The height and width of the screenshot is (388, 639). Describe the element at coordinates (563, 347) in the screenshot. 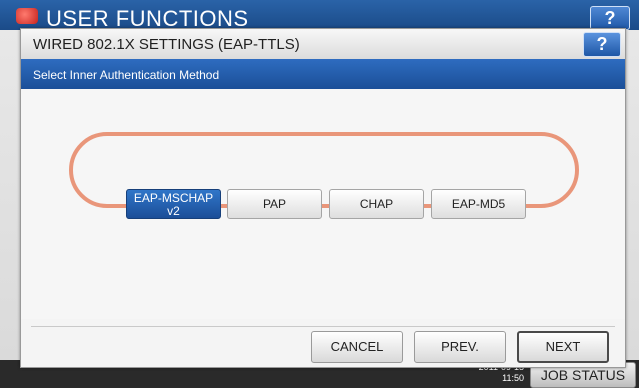

I see `next-button: NEXT` at that location.